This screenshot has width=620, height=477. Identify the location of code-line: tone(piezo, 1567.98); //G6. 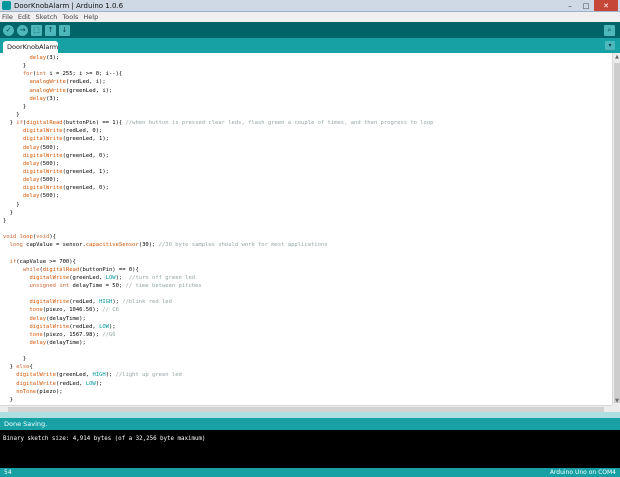
(218, 335).